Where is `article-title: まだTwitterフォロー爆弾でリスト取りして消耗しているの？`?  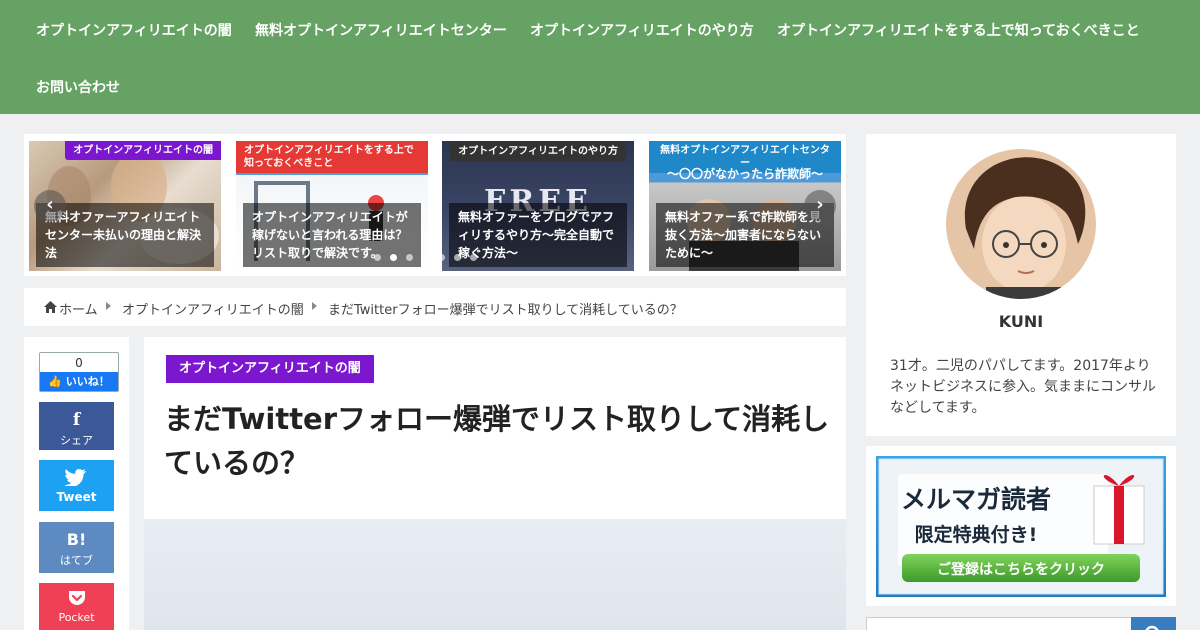 article-title: まだTwitterフォロー爆弾でリスト取りして消耗しているの？ is located at coordinates (497, 441).